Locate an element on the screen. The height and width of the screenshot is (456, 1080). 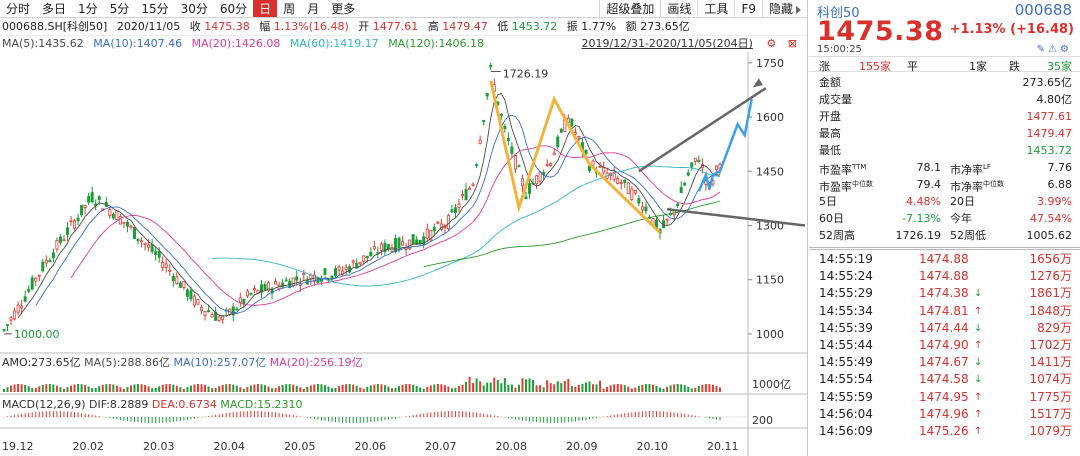
date-range-selector: 2019/12/31-2020/11/05(204日) ⚙ ⊠ is located at coordinates (692, 44).